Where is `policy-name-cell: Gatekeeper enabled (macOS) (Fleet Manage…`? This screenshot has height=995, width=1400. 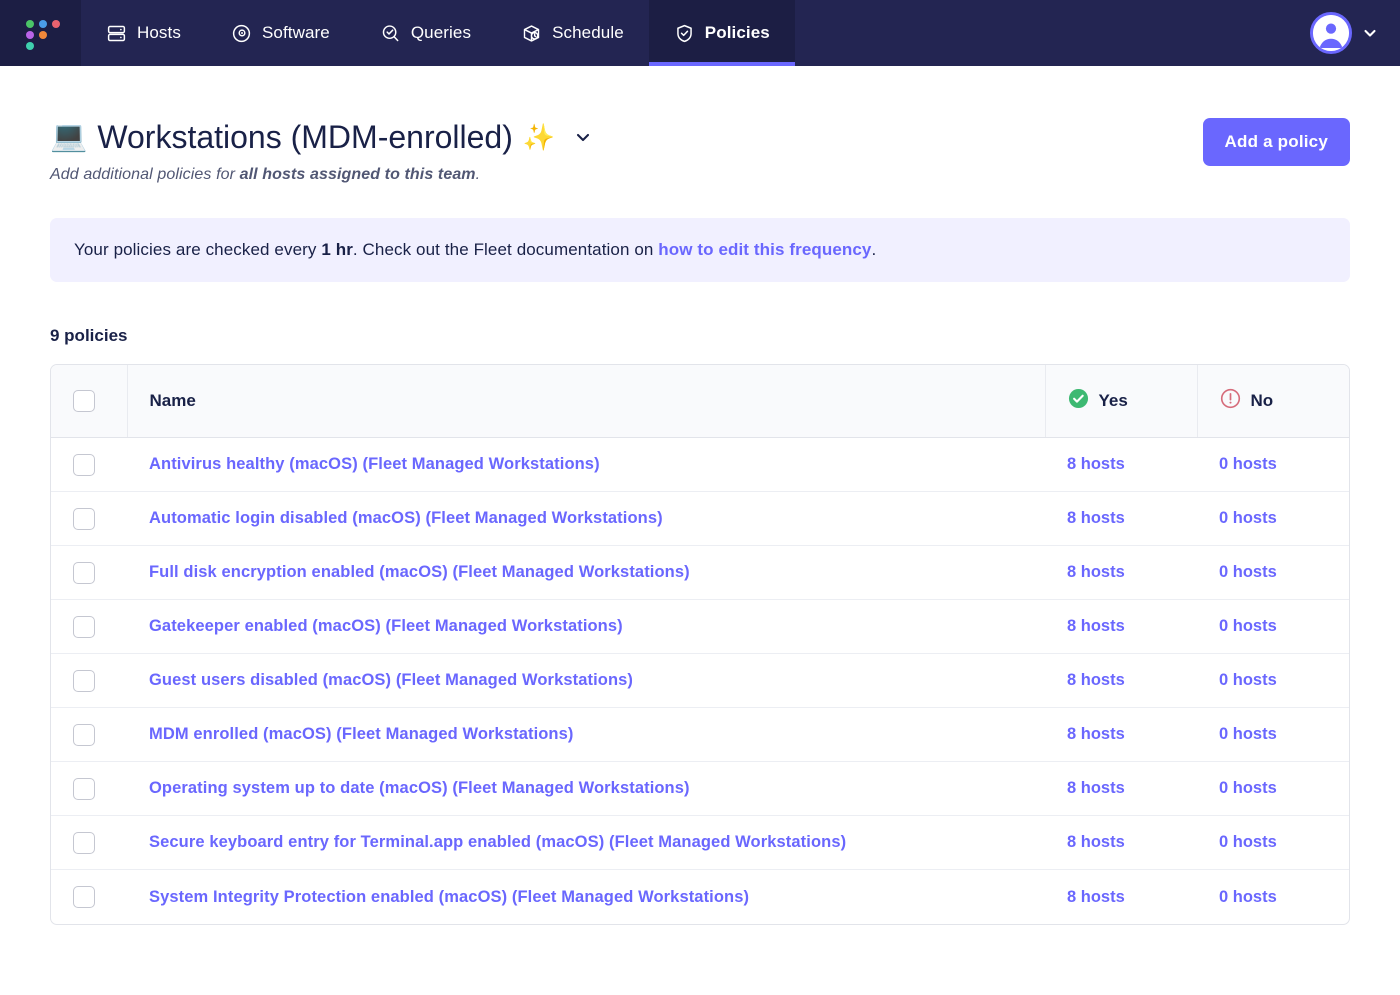
policy-name-cell: Gatekeeper enabled (macOS) (Fleet Manage… is located at coordinates (586, 627).